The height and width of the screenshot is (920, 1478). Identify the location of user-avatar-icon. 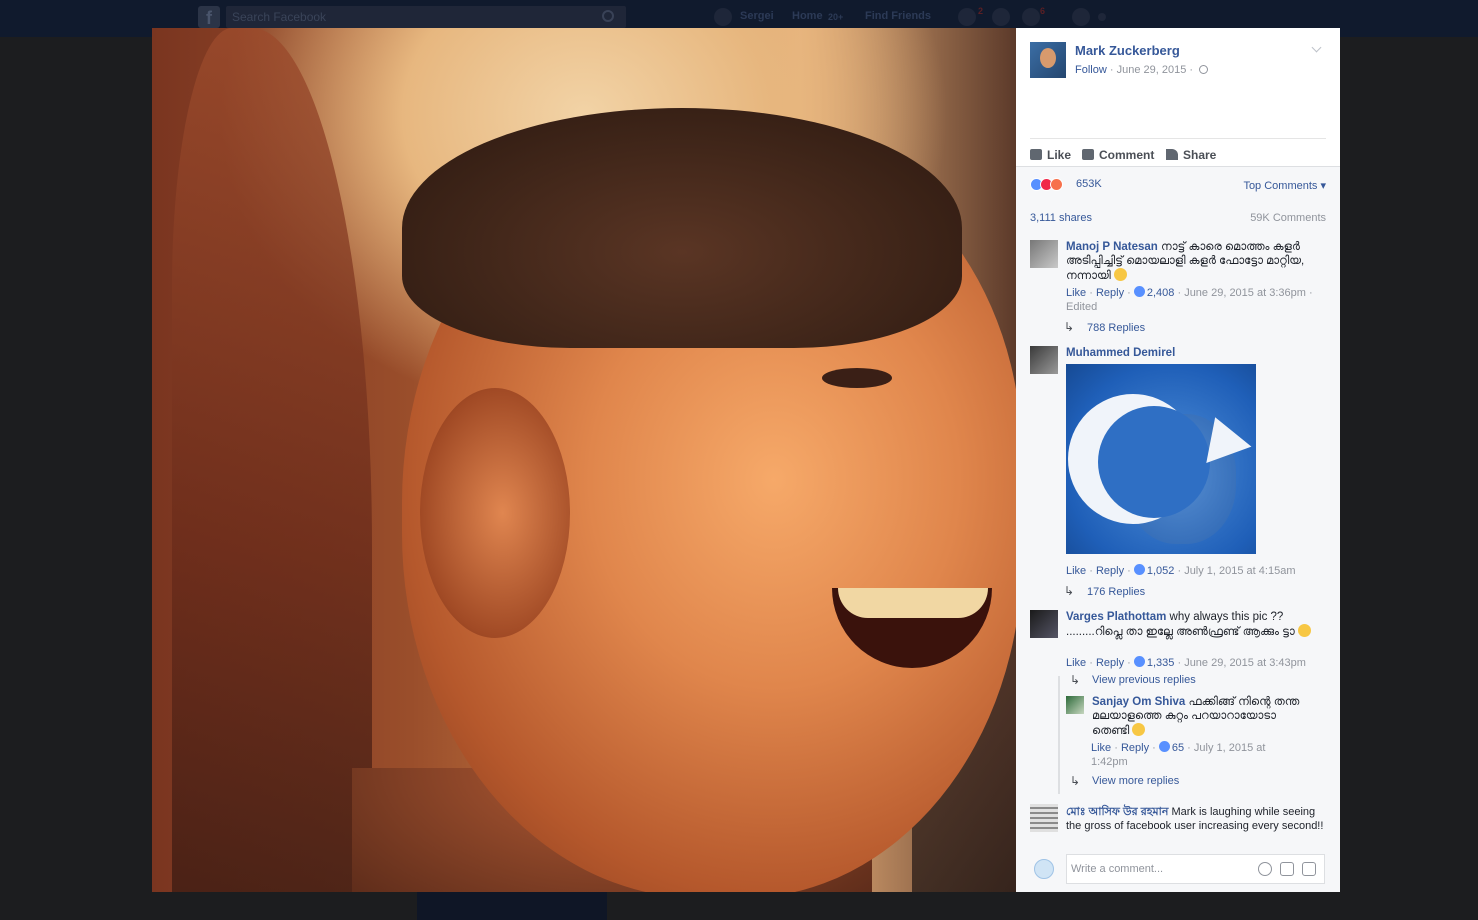
(723, 17).